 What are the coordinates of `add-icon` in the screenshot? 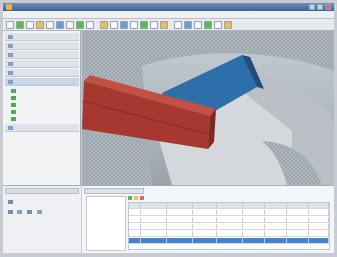 It's located at (130, 198).